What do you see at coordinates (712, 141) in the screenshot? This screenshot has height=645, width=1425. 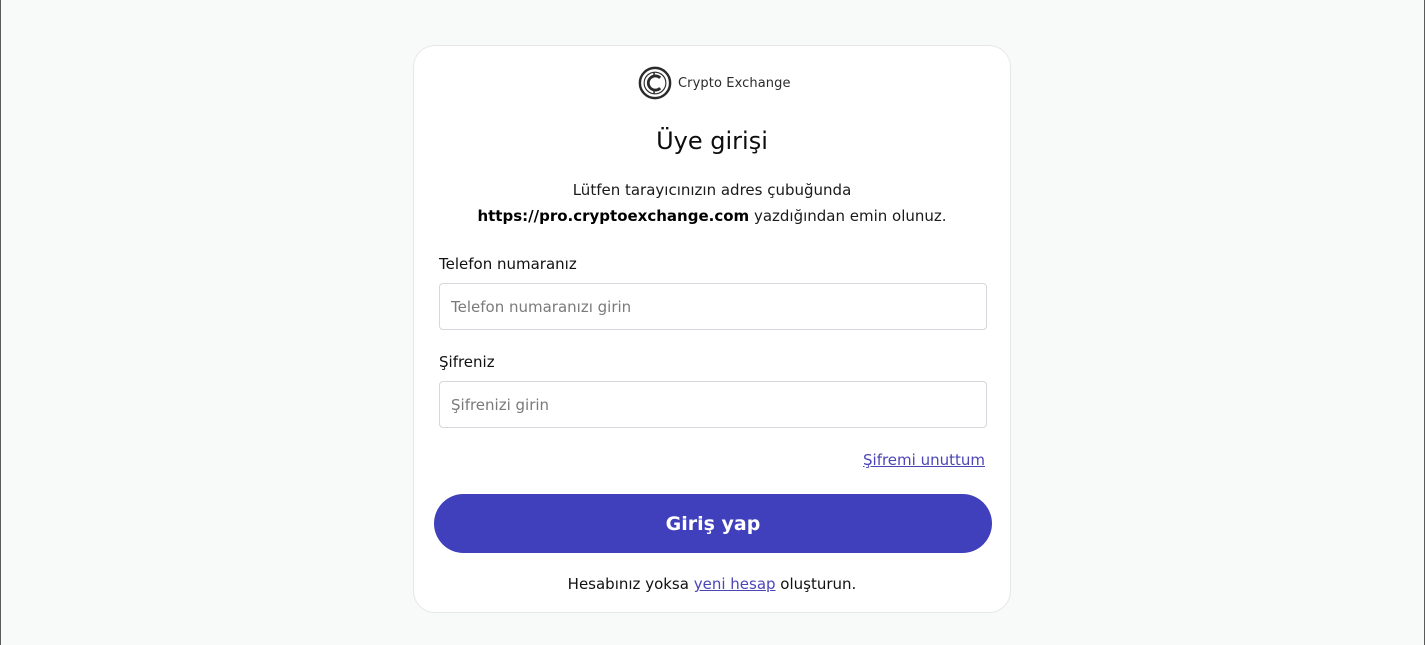 I see `page-title: Üye girişi` at bounding box center [712, 141].